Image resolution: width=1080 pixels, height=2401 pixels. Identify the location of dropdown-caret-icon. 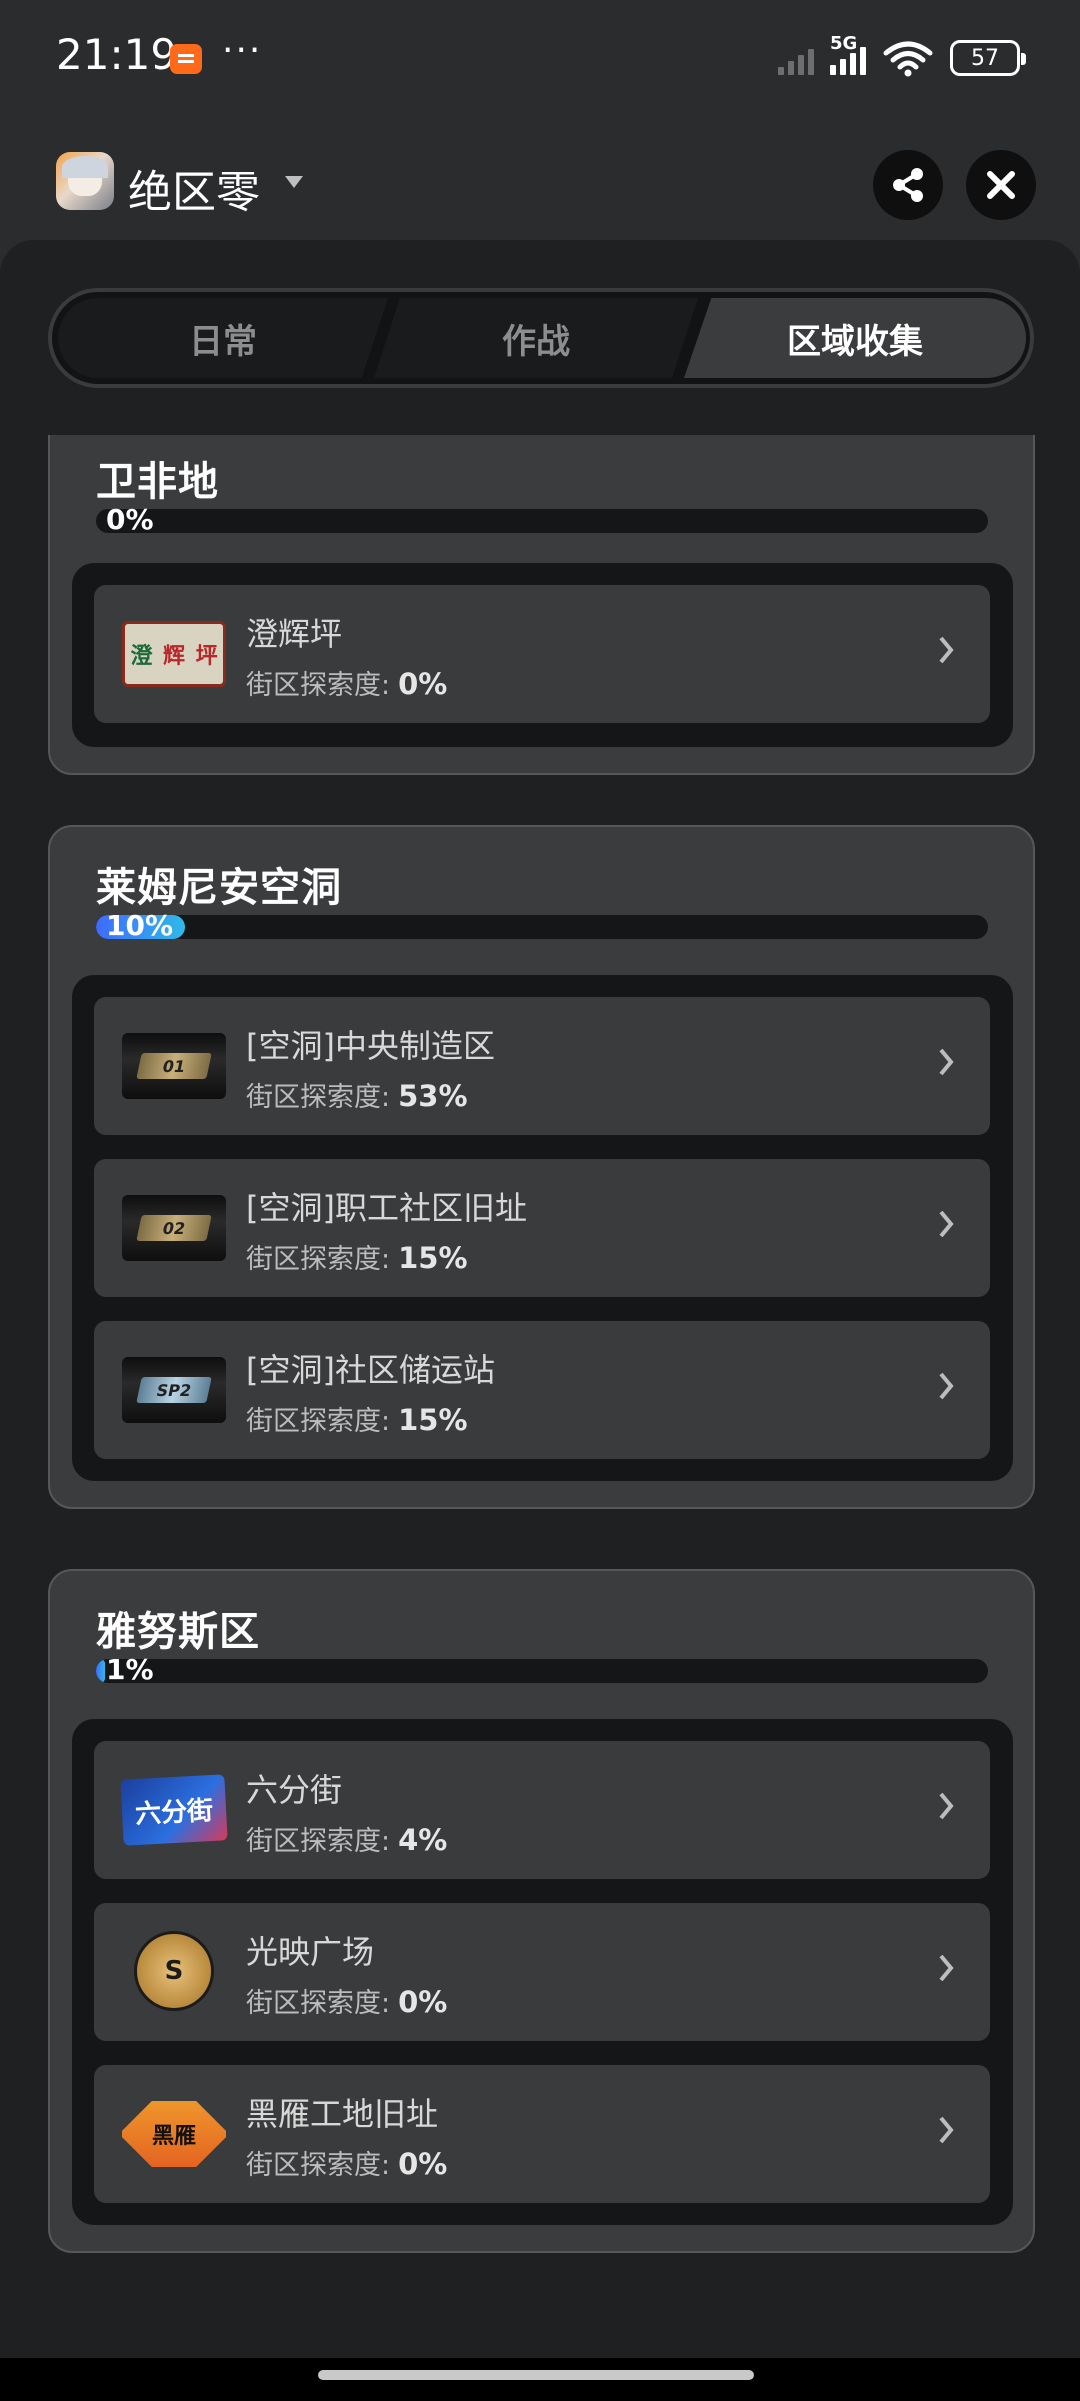
(294, 182).